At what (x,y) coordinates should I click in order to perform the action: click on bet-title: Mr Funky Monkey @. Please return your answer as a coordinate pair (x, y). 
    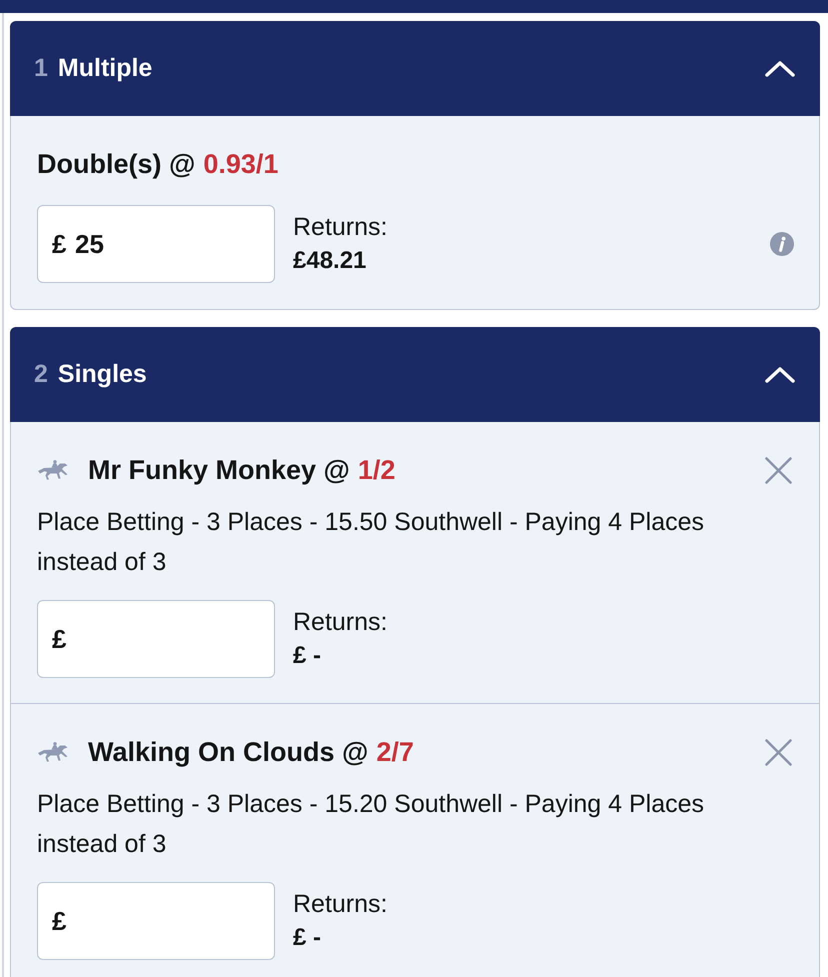
    Looking at the image, I should click on (219, 470).